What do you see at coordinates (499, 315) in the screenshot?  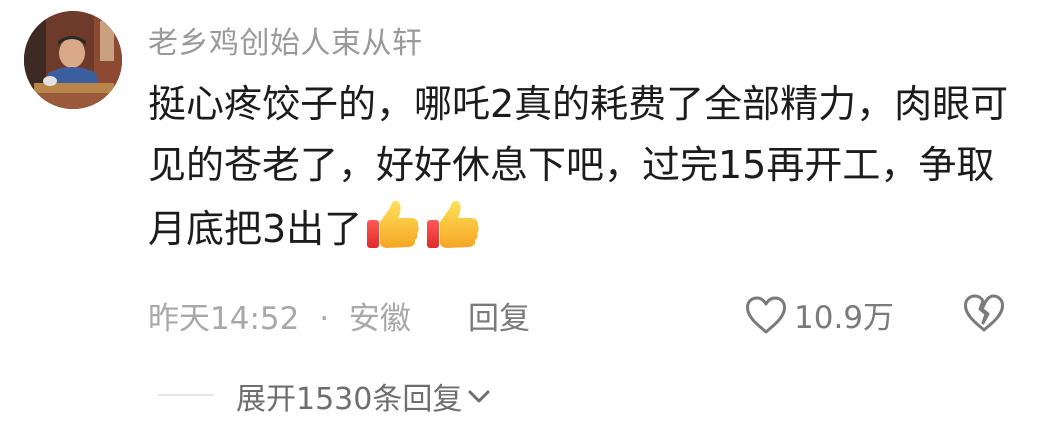 I see `reply-button: 回复` at bounding box center [499, 315].